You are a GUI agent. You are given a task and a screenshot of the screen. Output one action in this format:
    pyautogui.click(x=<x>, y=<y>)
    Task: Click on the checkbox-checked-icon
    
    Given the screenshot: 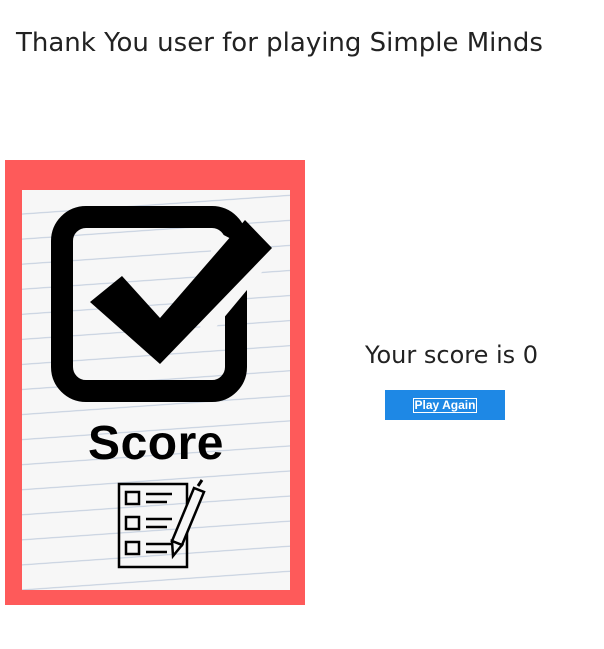 What is the action you would take?
    pyautogui.click(x=161, y=304)
    